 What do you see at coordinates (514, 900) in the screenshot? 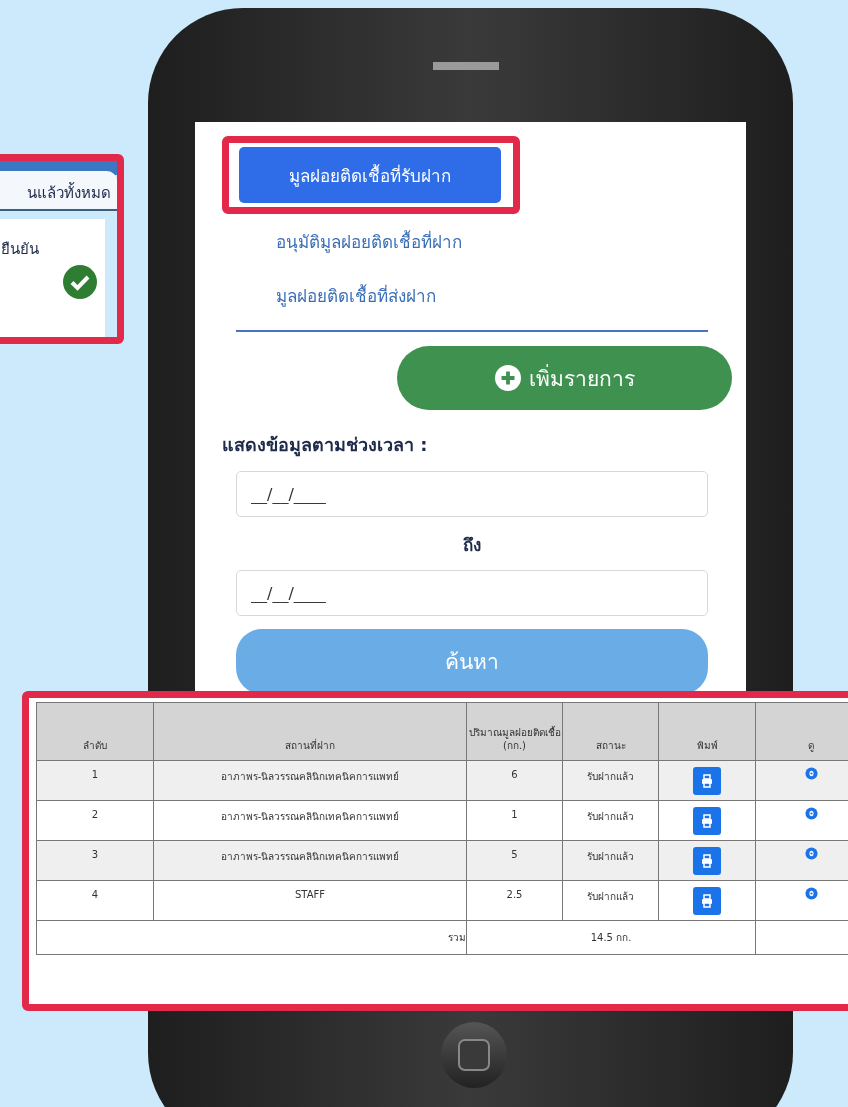
I see `table-cell: 2.5` at bounding box center [514, 900].